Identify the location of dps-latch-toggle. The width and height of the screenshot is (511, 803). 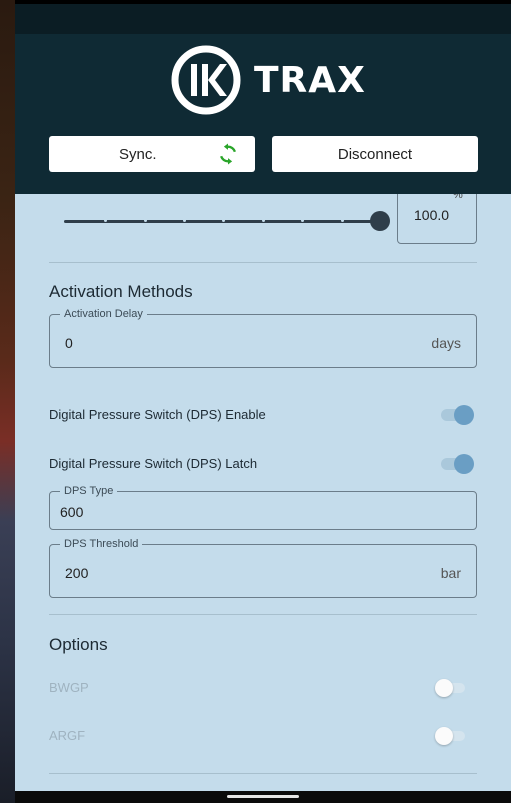
(457, 464).